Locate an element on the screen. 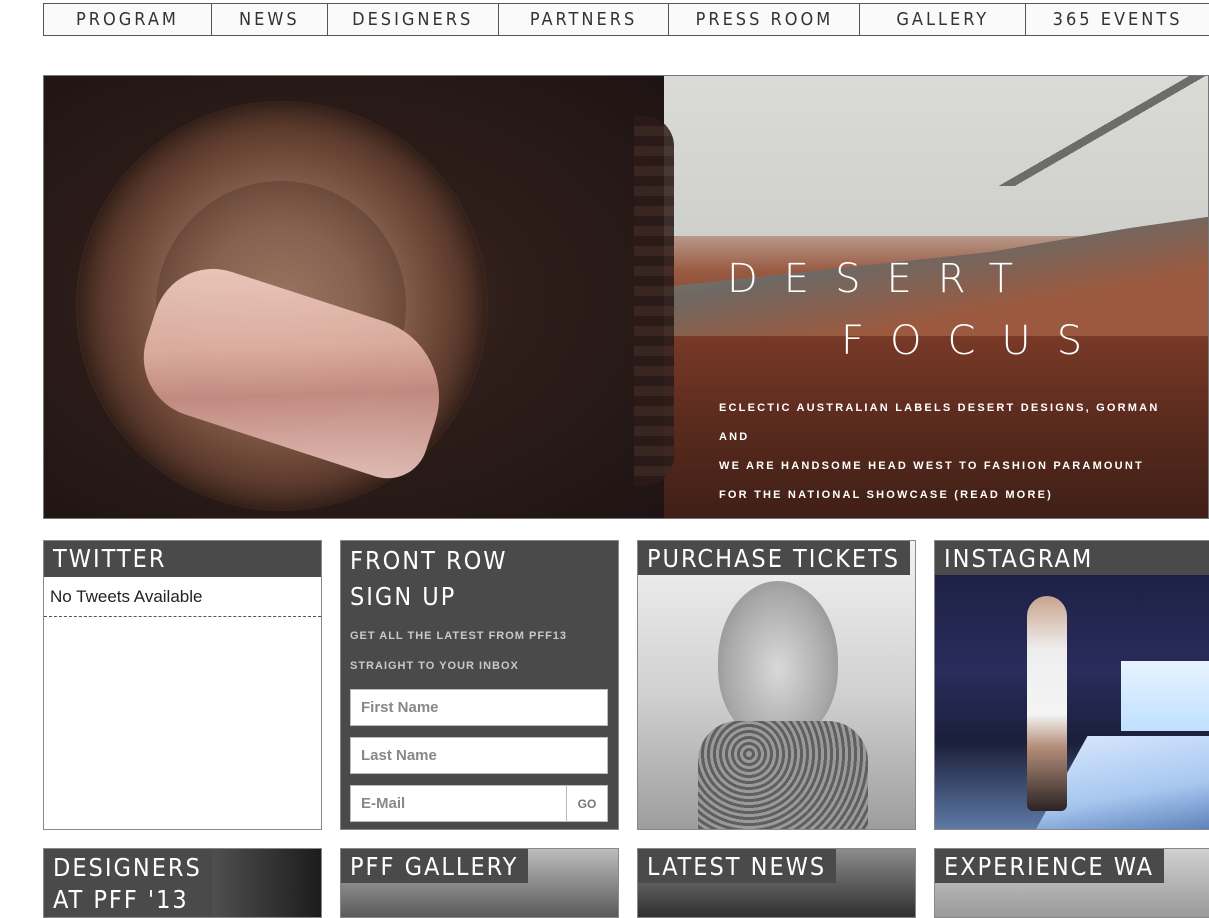  hero-title-line2: FOCUS is located at coordinates (975, 341).